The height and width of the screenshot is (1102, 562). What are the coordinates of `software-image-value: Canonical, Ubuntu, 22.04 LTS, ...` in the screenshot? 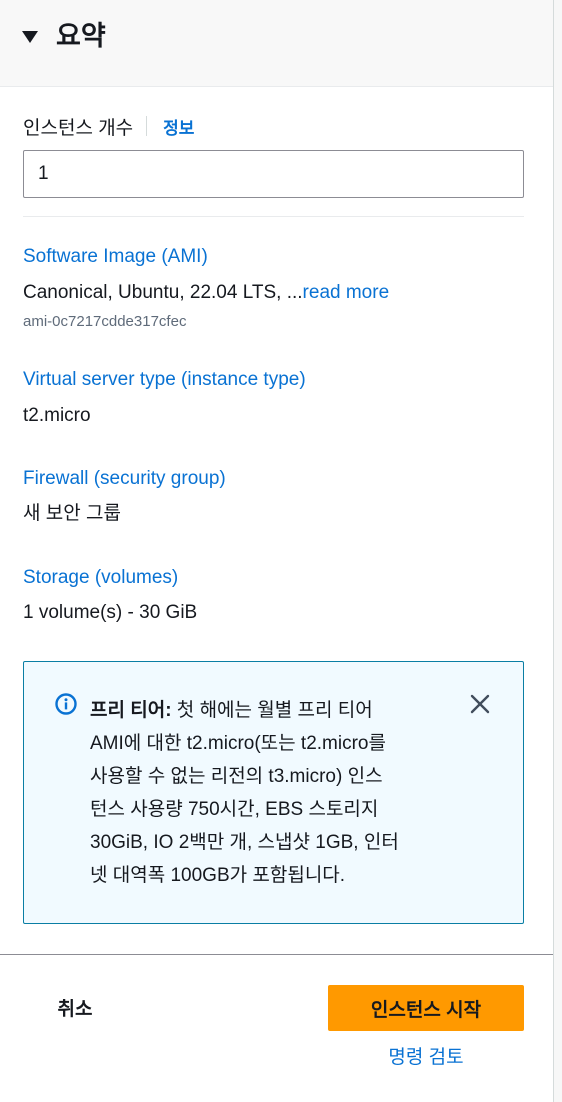 It's located at (163, 292).